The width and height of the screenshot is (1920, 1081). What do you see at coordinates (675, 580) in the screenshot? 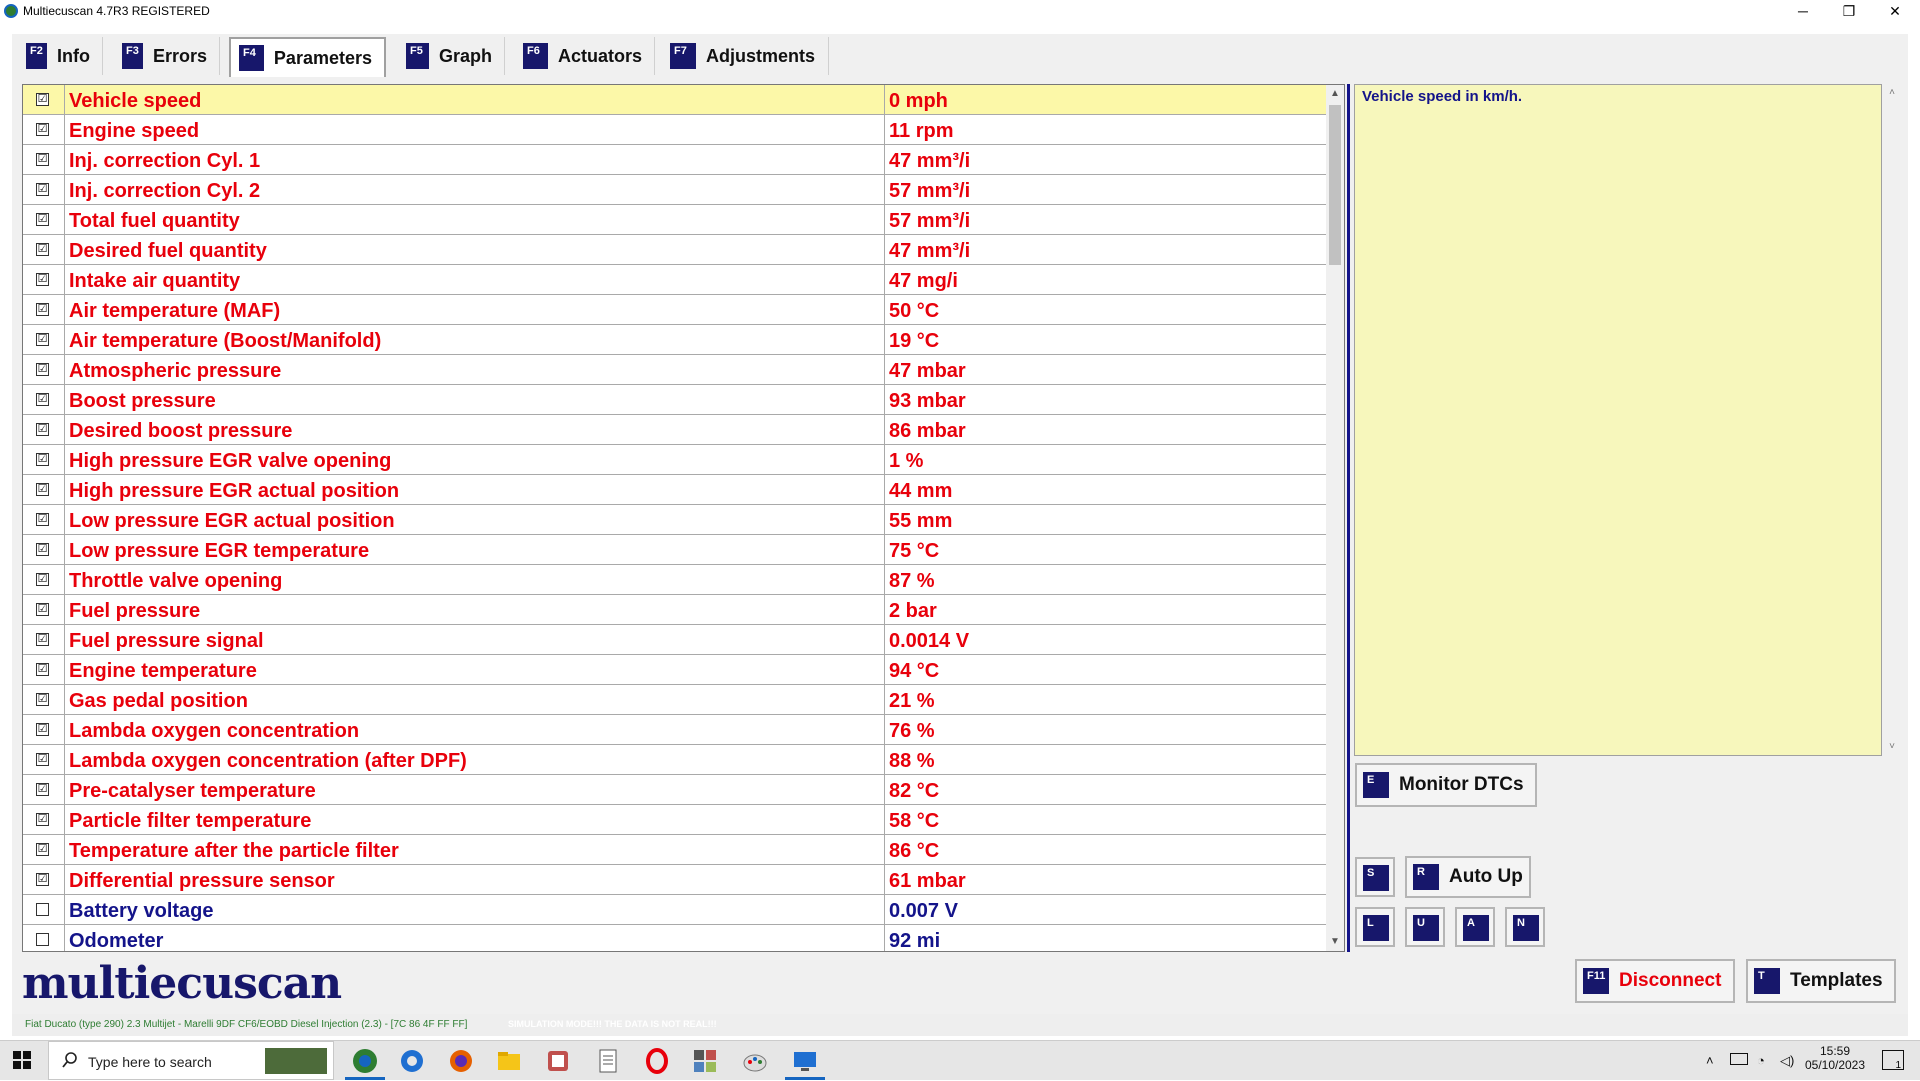
I see `parameter-row: ☑ Throttle valve opening 87 %` at bounding box center [675, 580].